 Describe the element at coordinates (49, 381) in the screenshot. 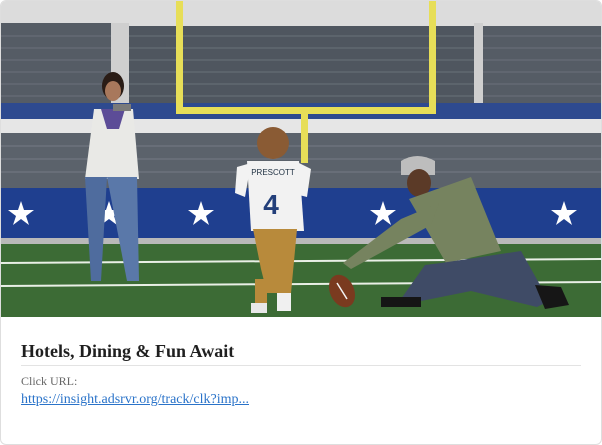

I see `click-url-label: Click URL:` at that location.